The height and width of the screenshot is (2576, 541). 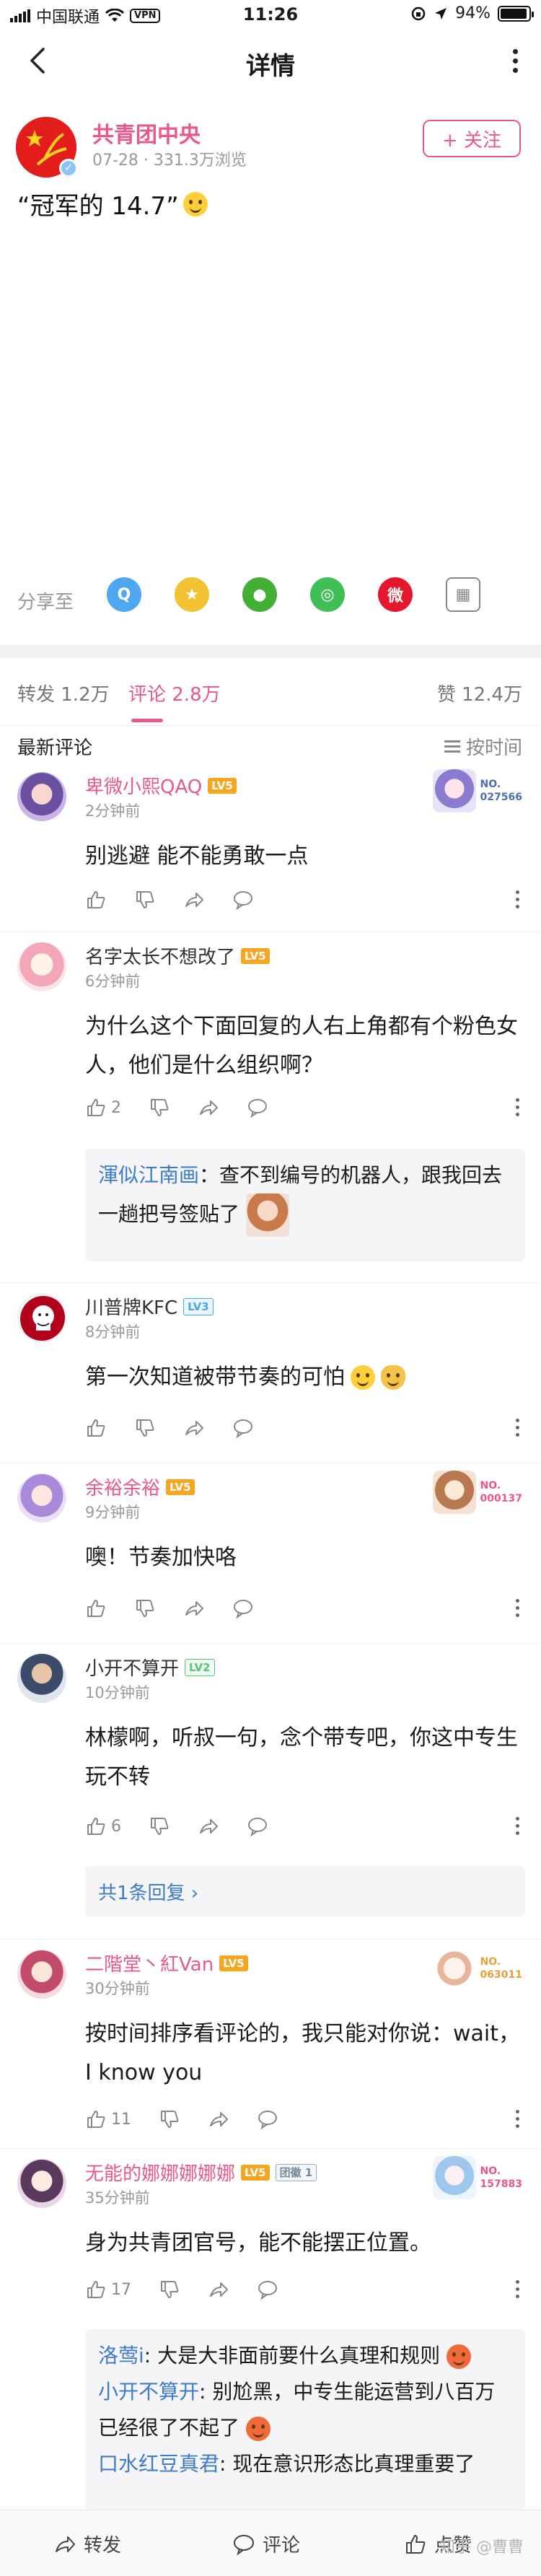 What do you see at coordinates (256, 2172) in the screenshot?
I see `level-badge: LV5` at bounding box center [256, 2172].